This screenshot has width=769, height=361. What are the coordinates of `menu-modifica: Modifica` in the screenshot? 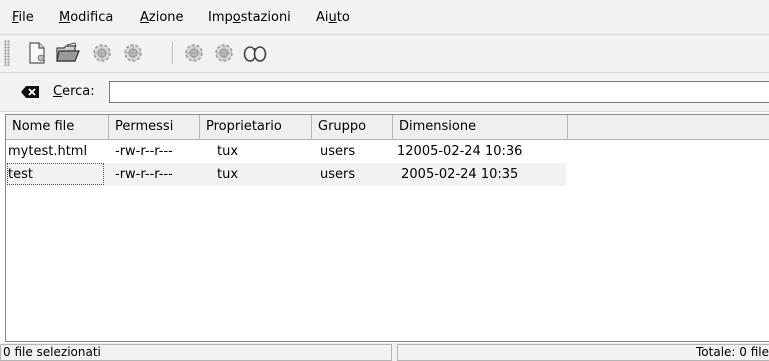 It's located at (86, 18).